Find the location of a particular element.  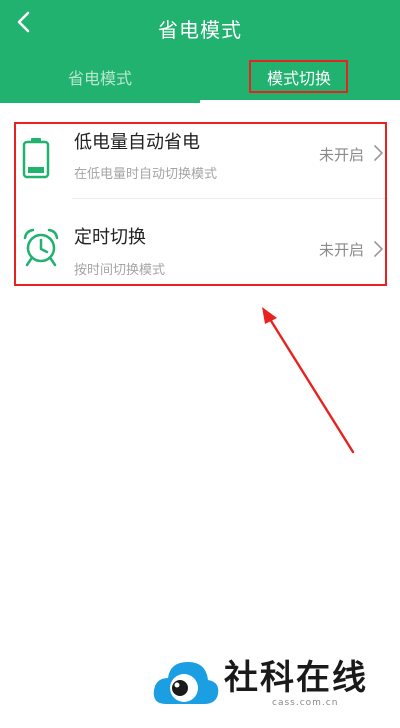

annotation-arrow is located at coordinates (308, 380).